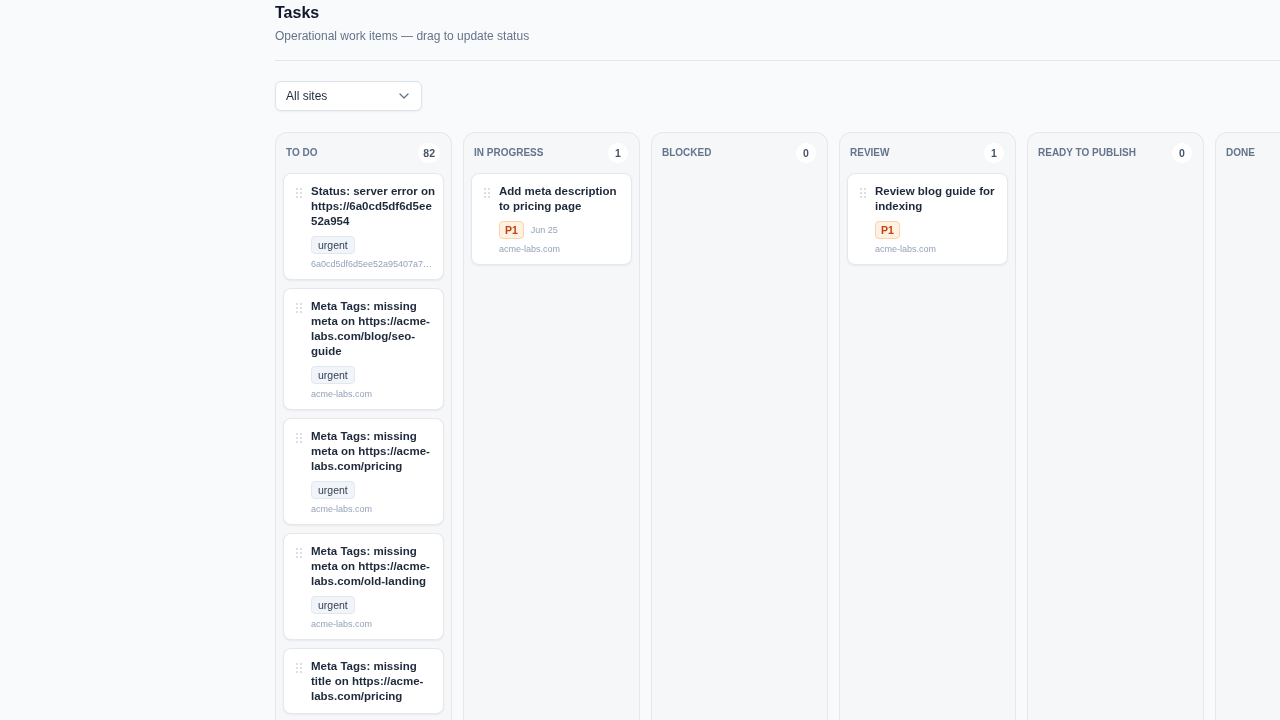 The image size is (1280, 720). Describe the element at coordinates (348, 96) in the screenshot. I see `site-filter-dropdown: All sites` at that location.